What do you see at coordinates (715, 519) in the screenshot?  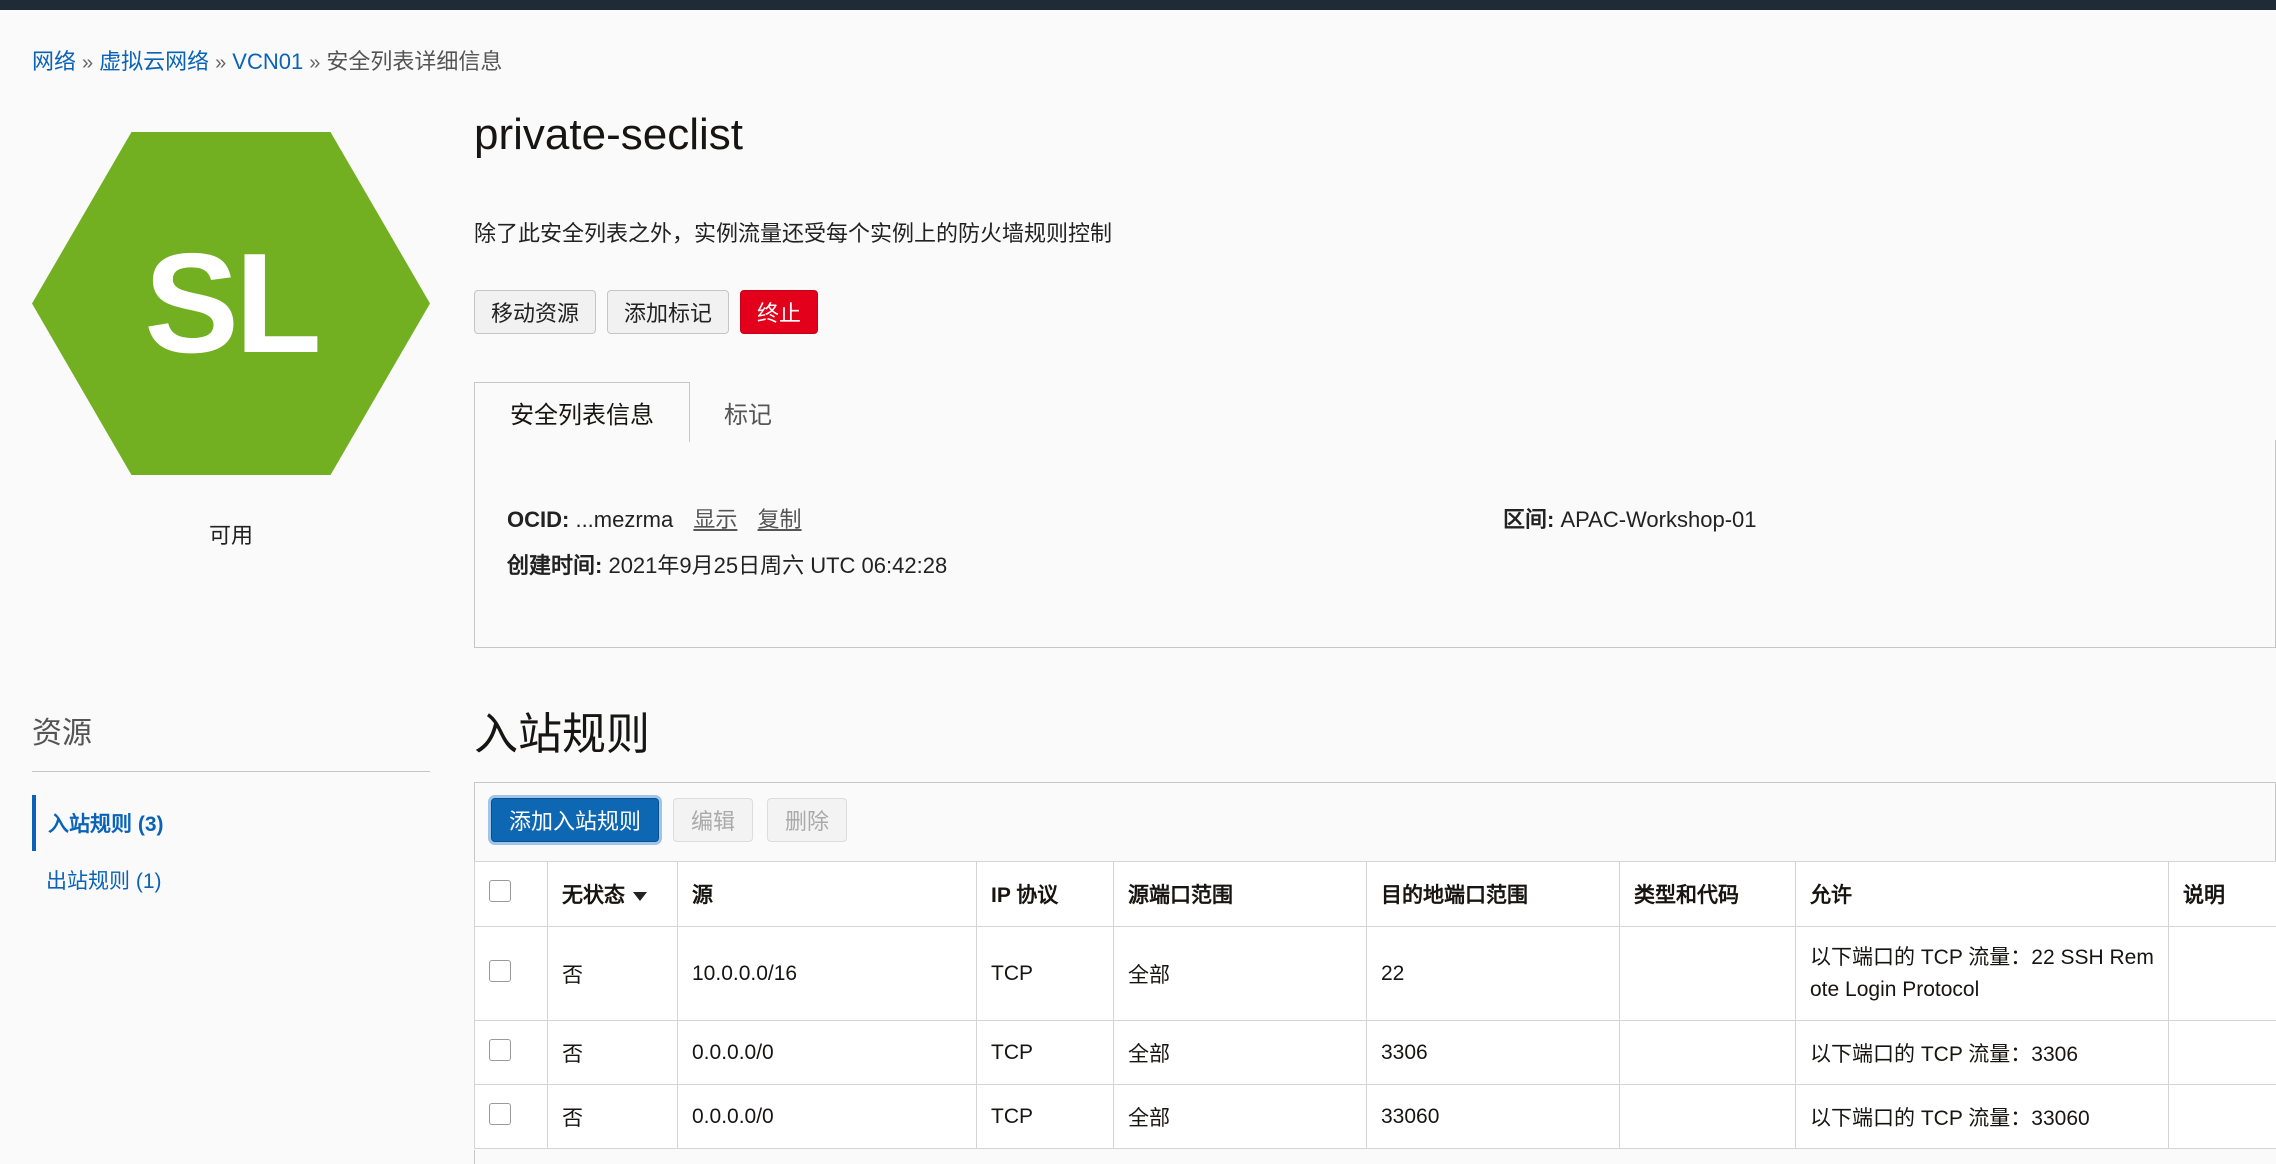 I see `show-ocid-link: 显示` at bounding box center [715, 519].